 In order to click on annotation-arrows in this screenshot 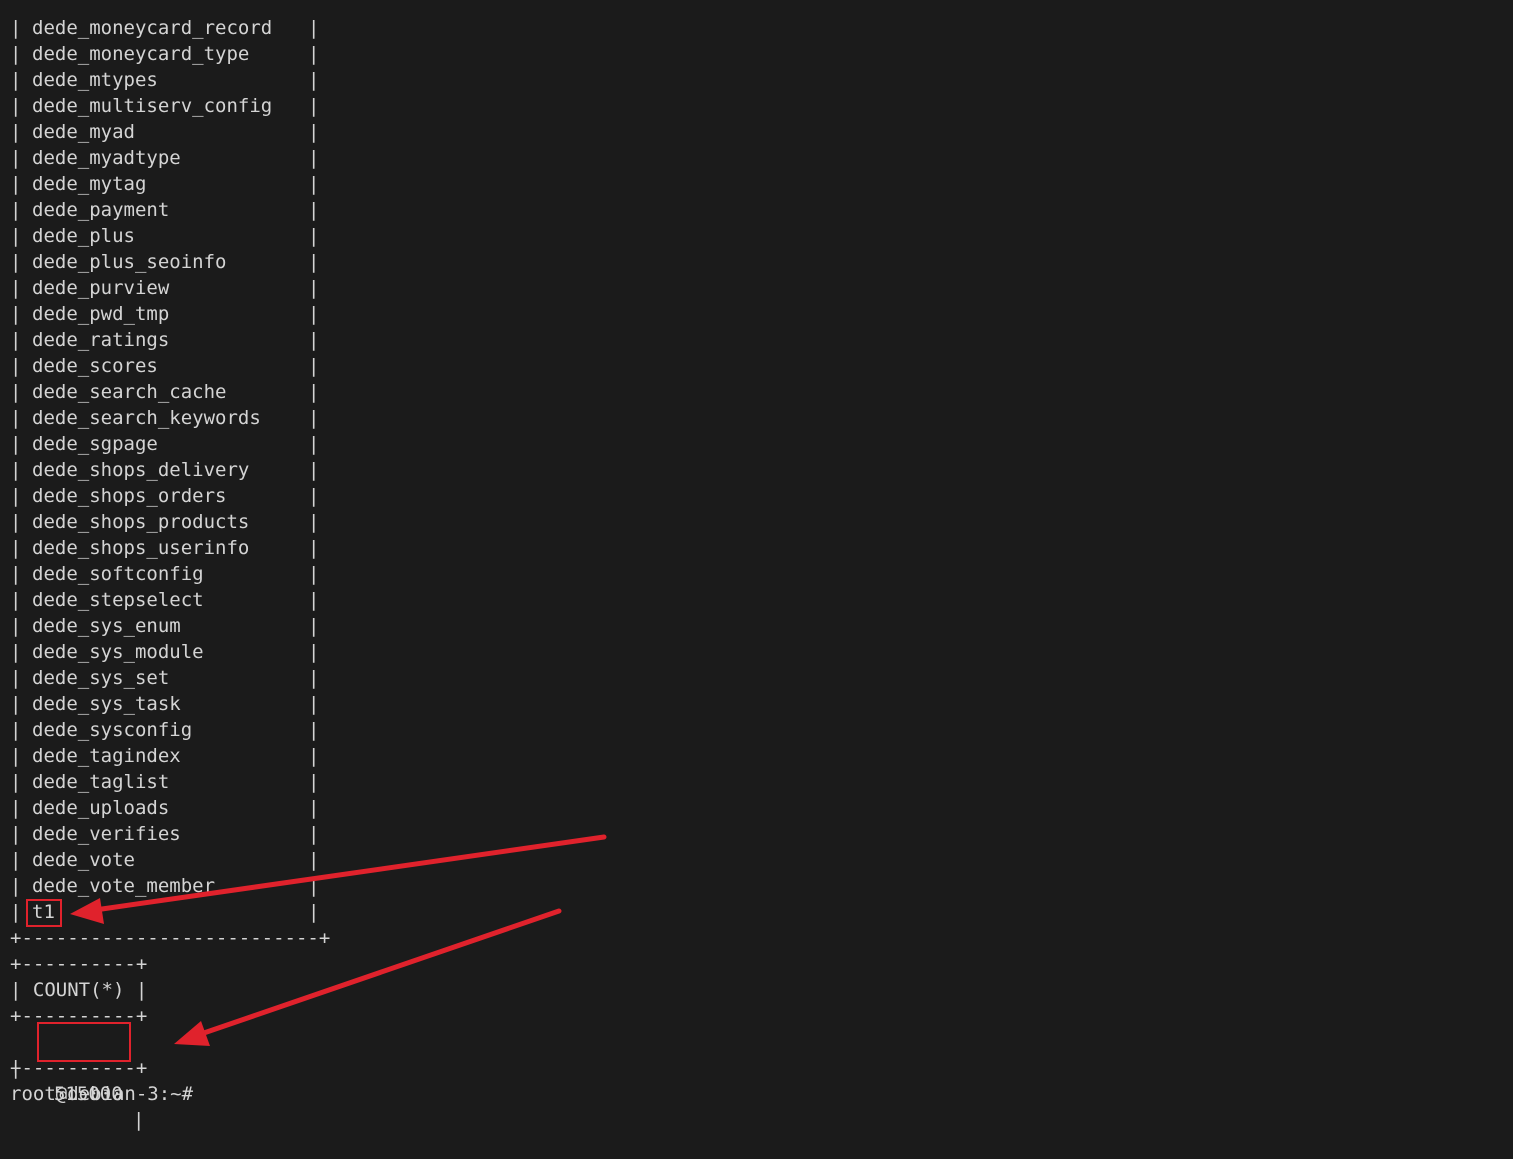, I will do `click(338, 940)`.